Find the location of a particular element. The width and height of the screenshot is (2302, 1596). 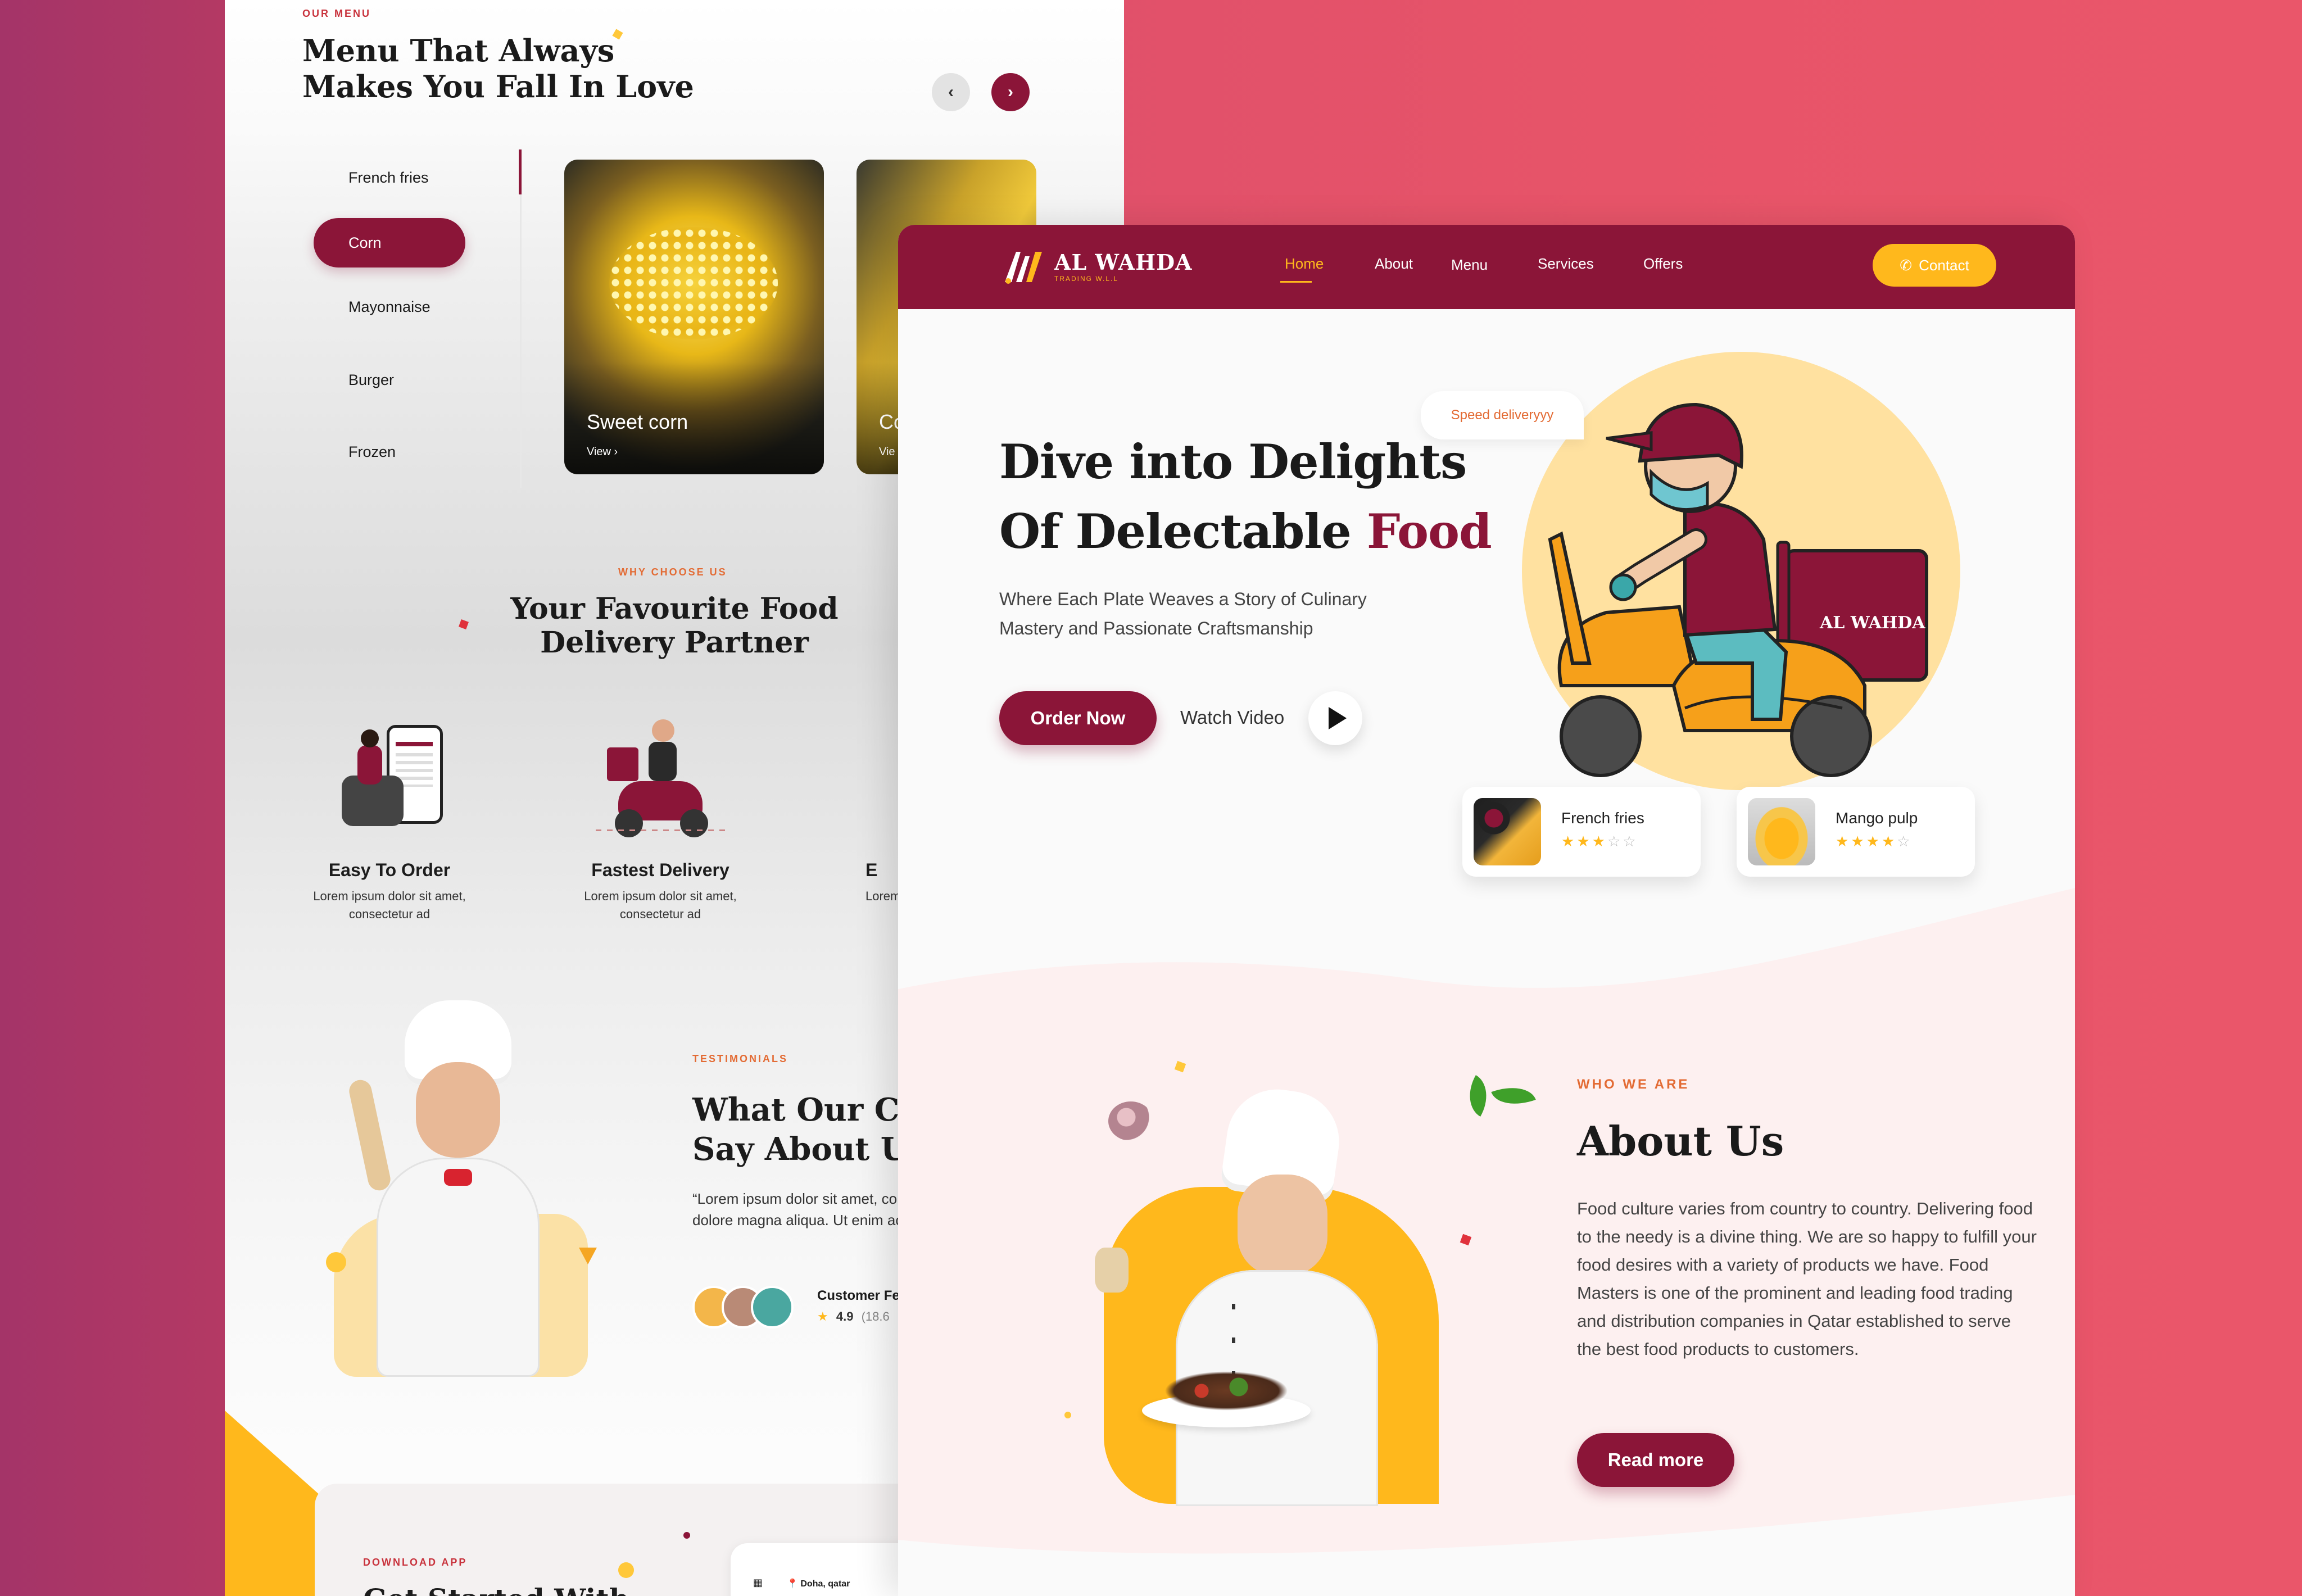

star-icon: ★ is located at coordinates (822, 1316).